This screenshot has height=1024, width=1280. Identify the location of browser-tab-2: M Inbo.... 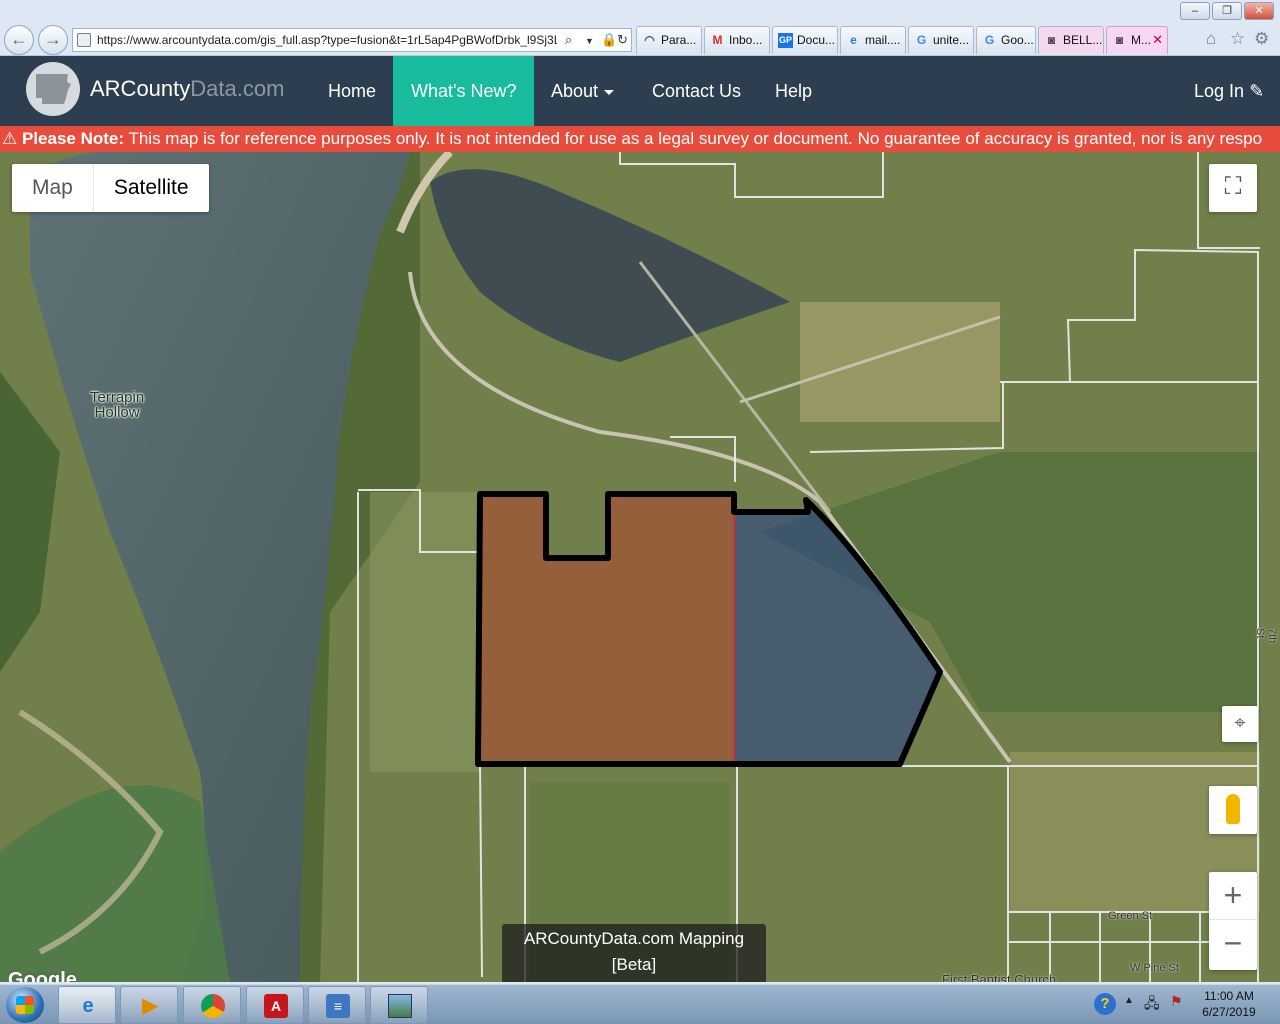
(737, 40).